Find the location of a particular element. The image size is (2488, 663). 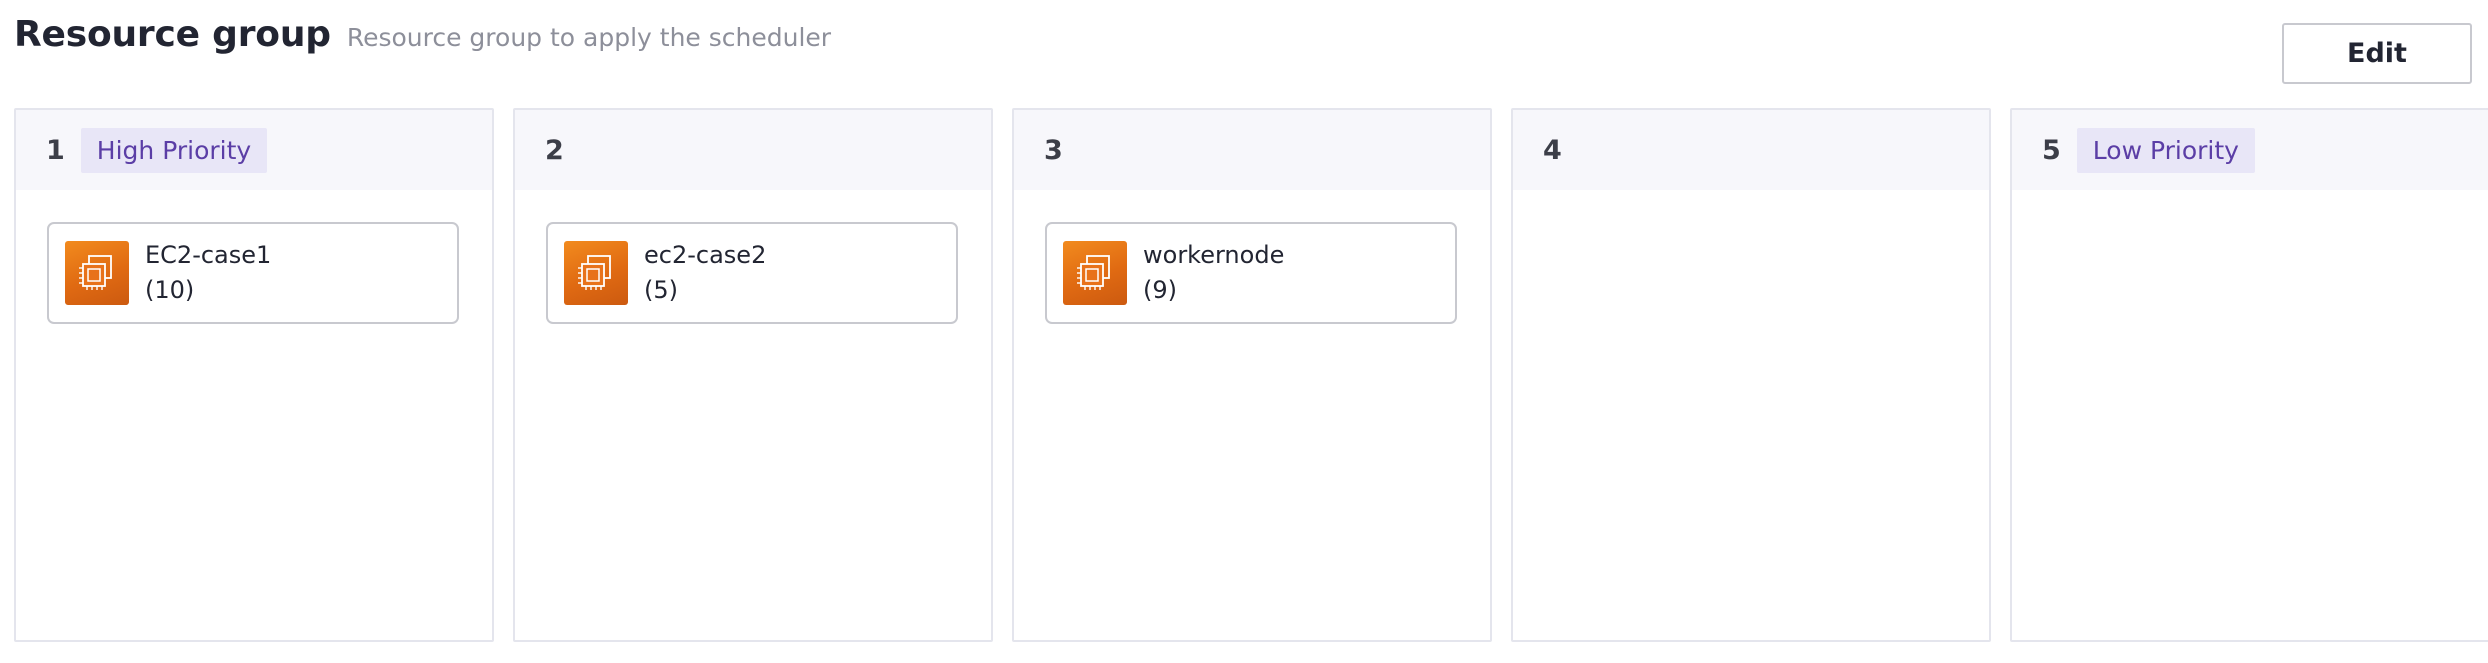

column-number: 3 is located at coordinates (1053, 150).